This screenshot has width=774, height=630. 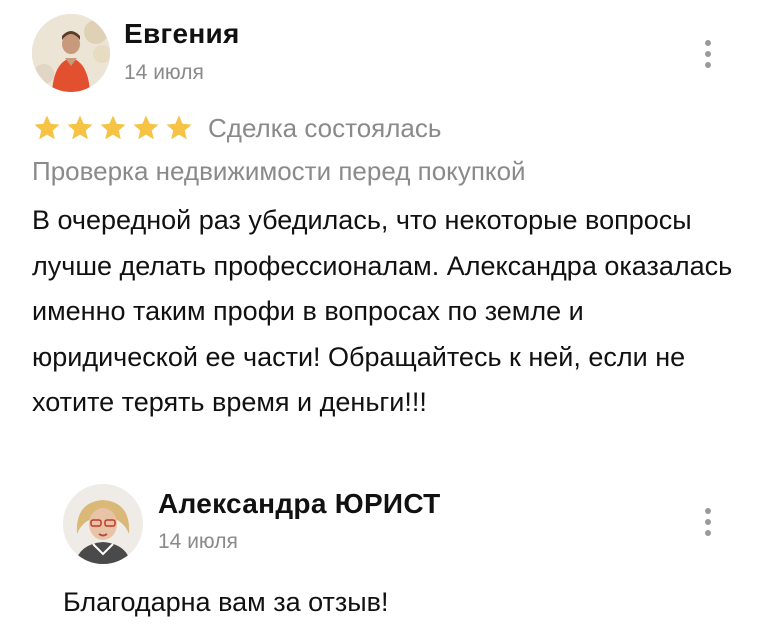 What do you see at coordinates (164, 72) in the screenshot?
I see `review-date: 14 июля` at bounding box center [164, 72].